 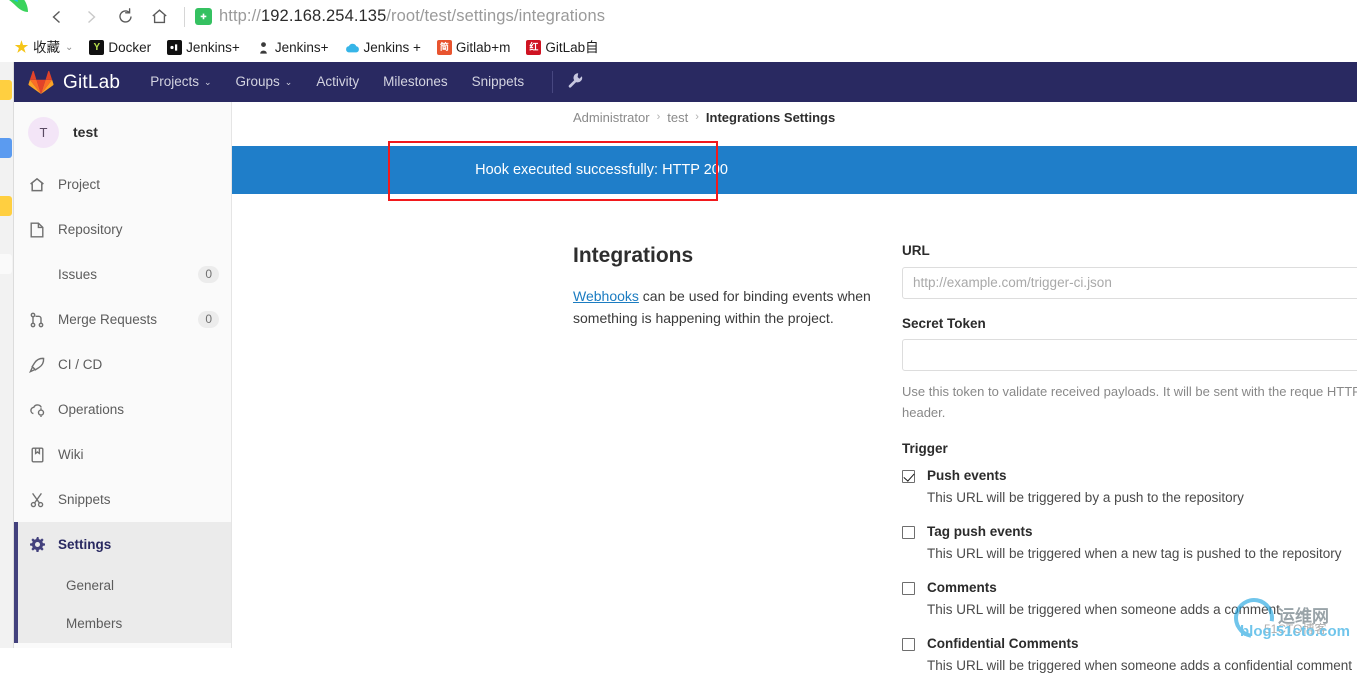 I want to click on url-path: /root/test/settings/integrations, so click(x=496, y=16).